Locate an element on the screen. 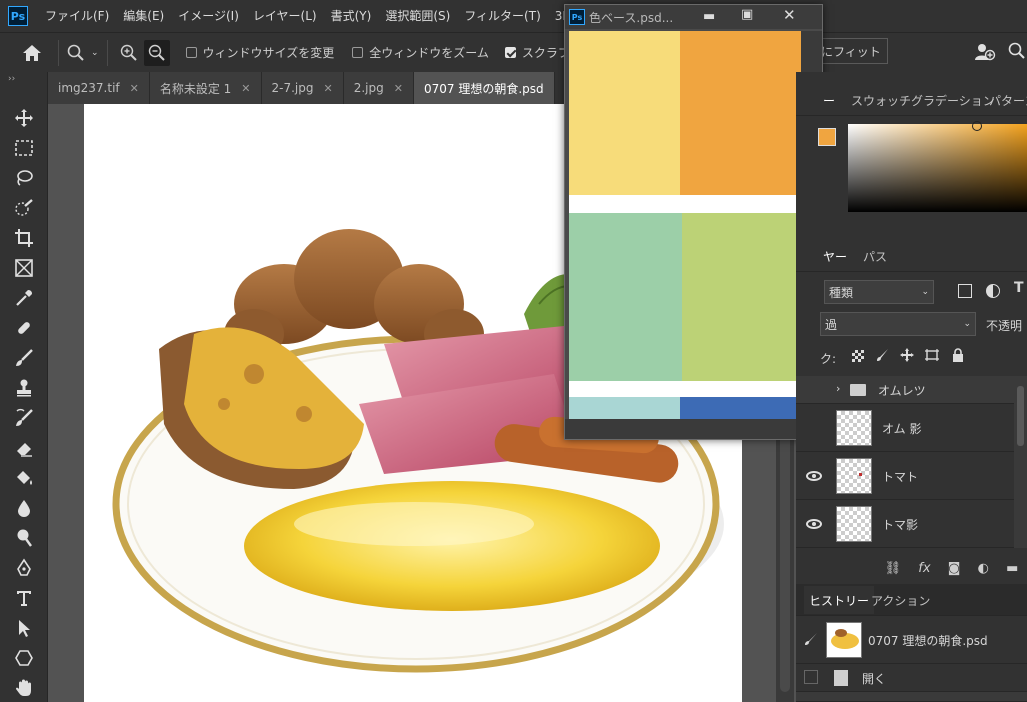  user-share-icon is located at coordinates (985, 53).